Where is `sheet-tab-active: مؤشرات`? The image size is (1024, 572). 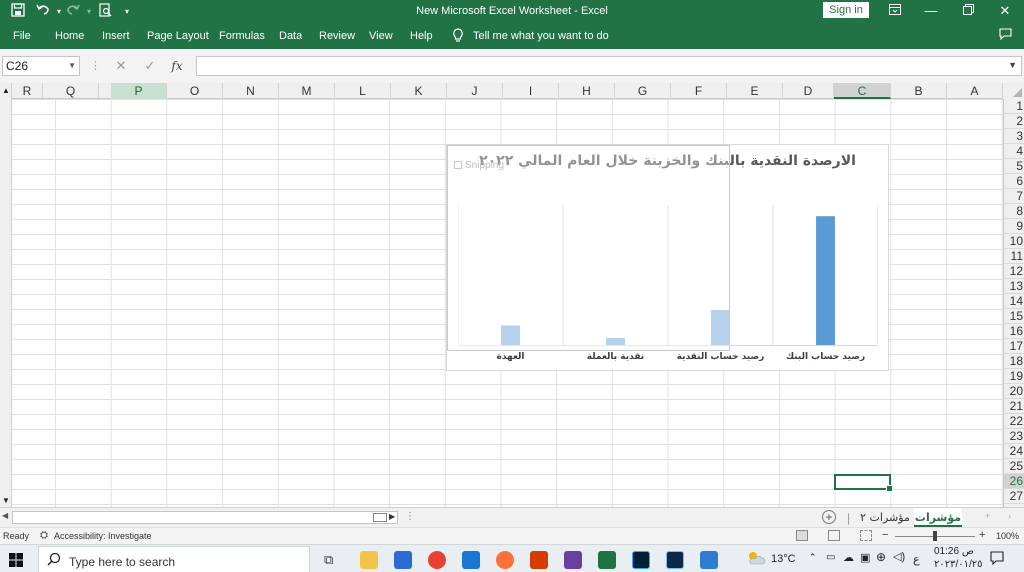 sheet-tab-active: مؤشرات is located at coordinates (938, 518).